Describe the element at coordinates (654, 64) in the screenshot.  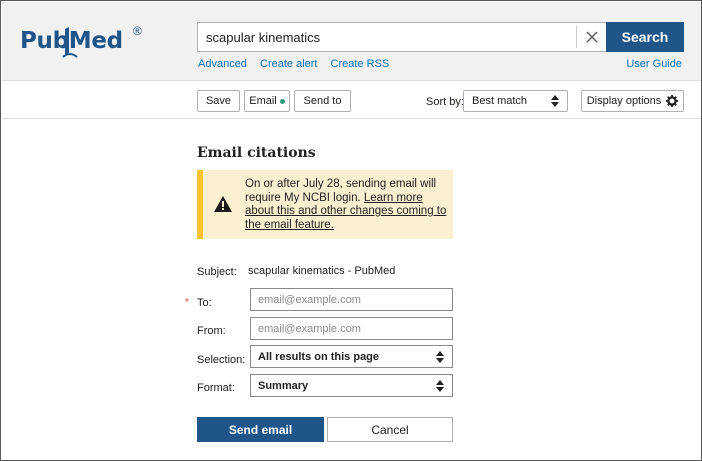
I see `user-guide-link: User Guide` at that location.